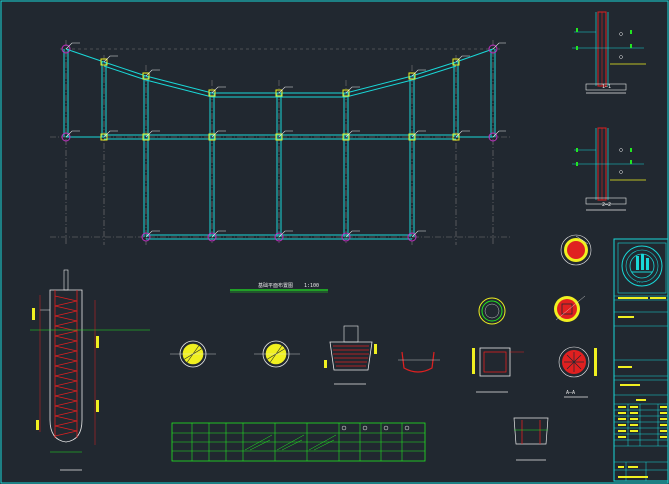  What do you see at coordinates (275, 285) in the screenshot?
I see `plan-title: 基础平面布置图` at bounding box center [275, 285].